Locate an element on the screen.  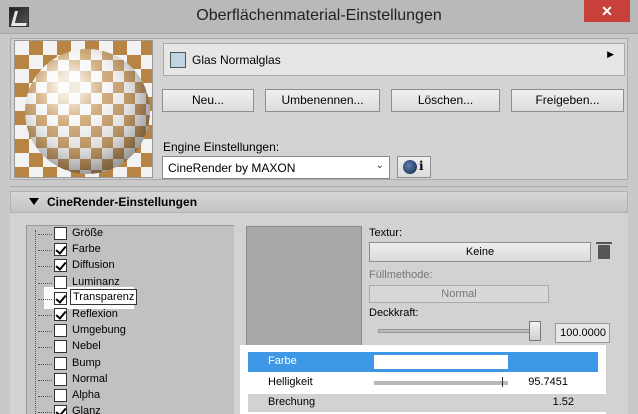
popup-row-label: Helligkeit is located at coordinates (290, 382).